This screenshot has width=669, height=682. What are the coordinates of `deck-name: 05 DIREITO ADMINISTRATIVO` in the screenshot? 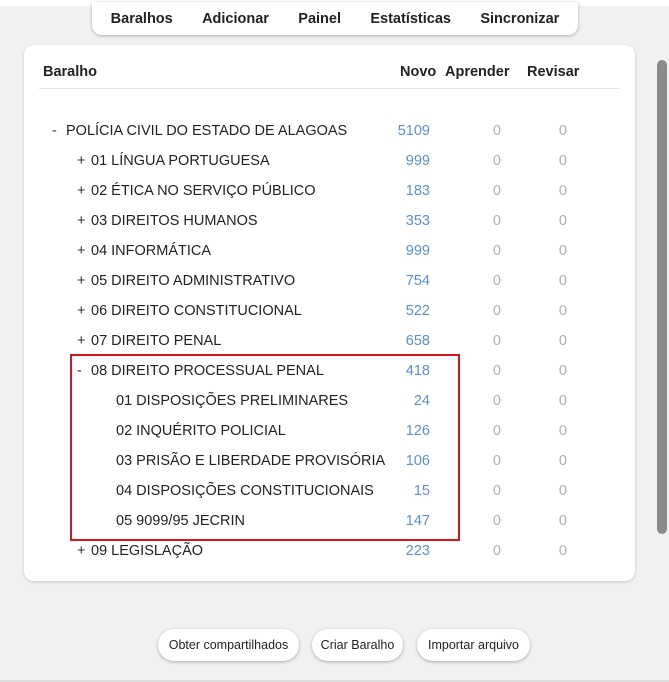 It's located at (193, 281).